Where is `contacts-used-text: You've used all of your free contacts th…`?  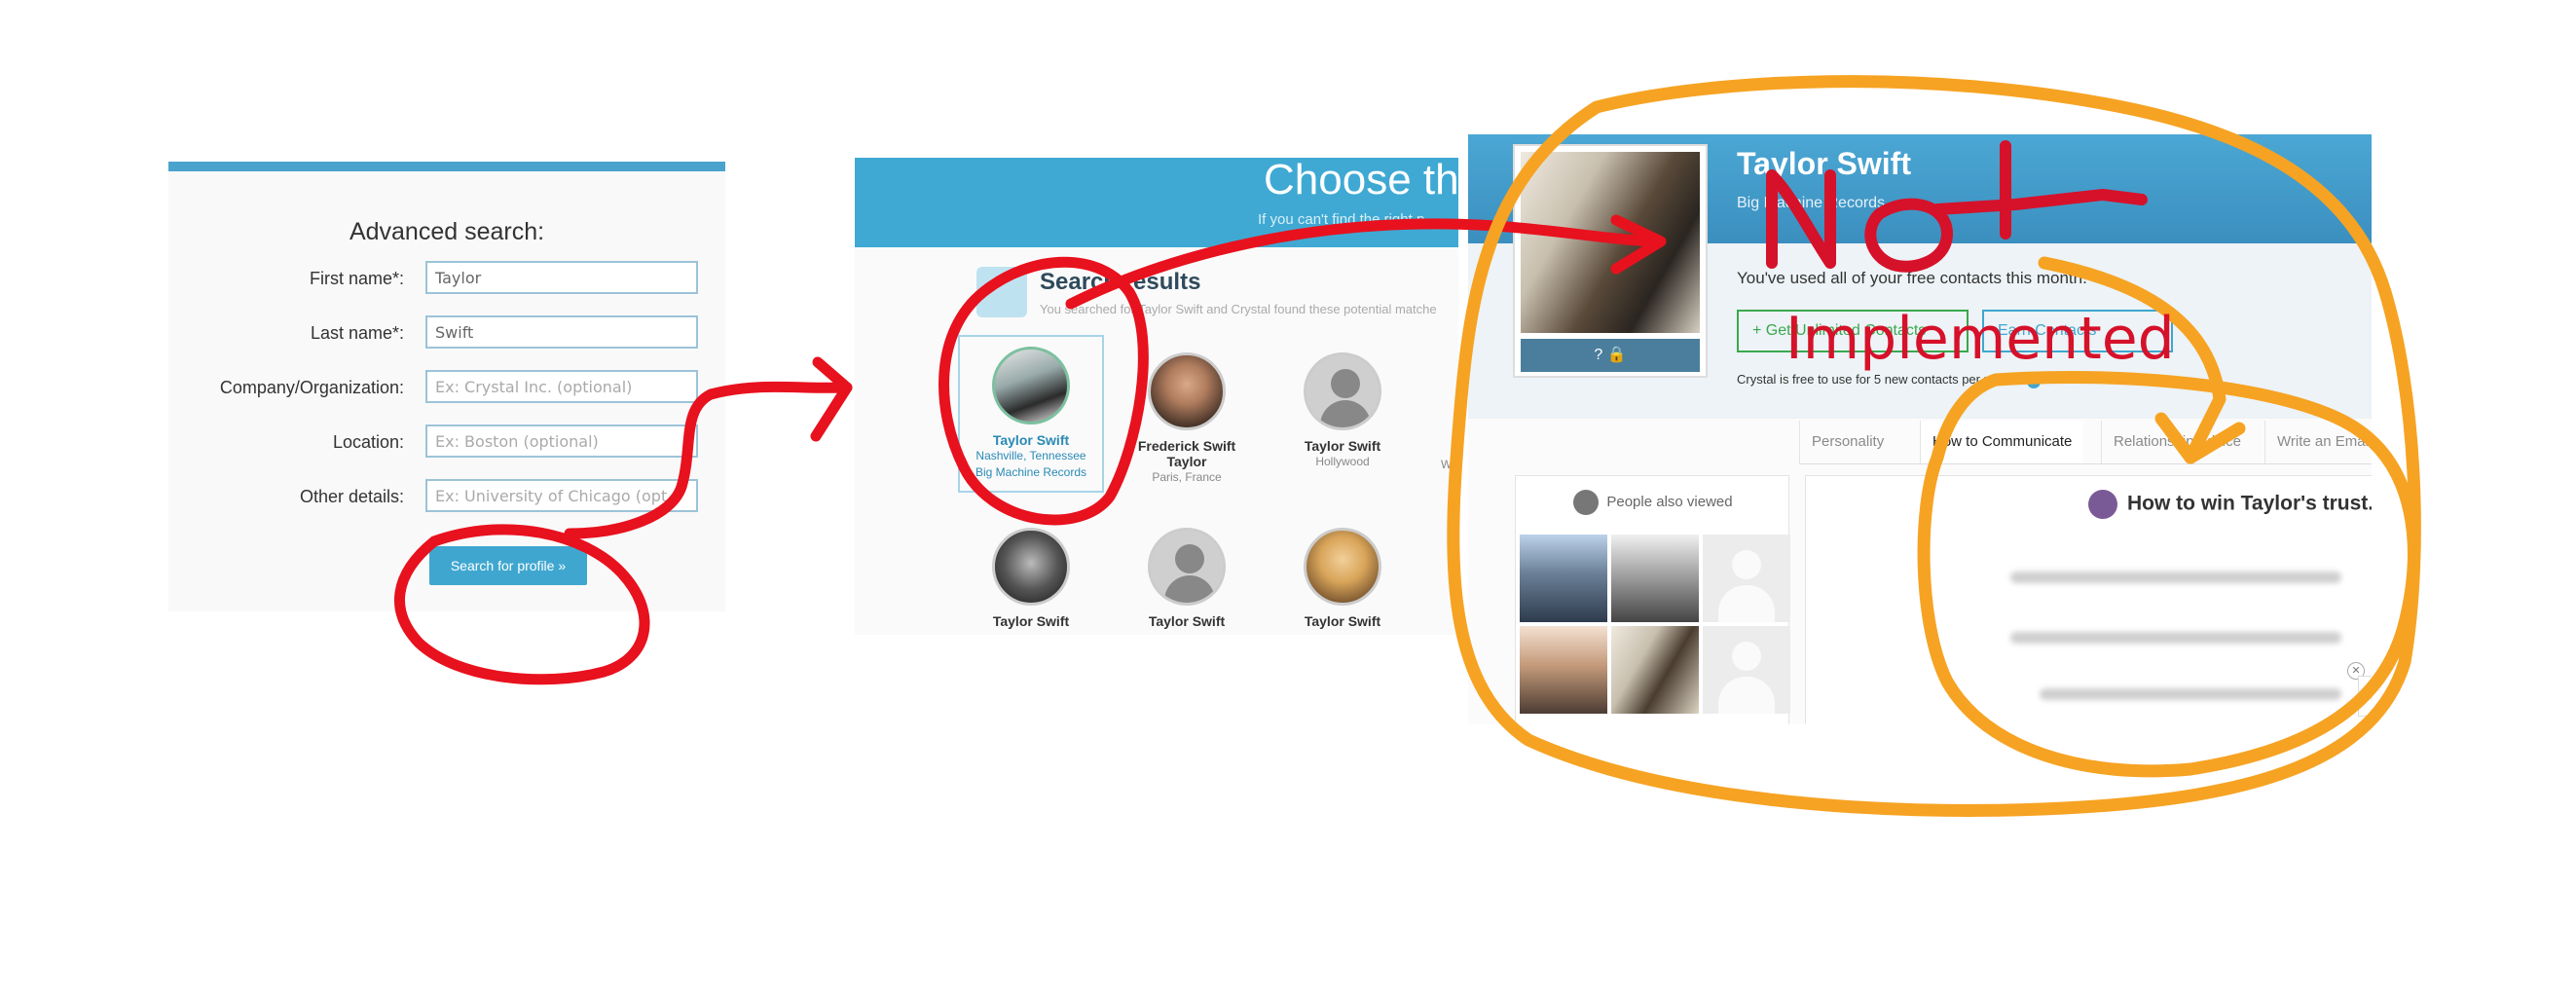 contacts-used-text: You've used all of your free contacts th… is located at coordinates (1912, 278).